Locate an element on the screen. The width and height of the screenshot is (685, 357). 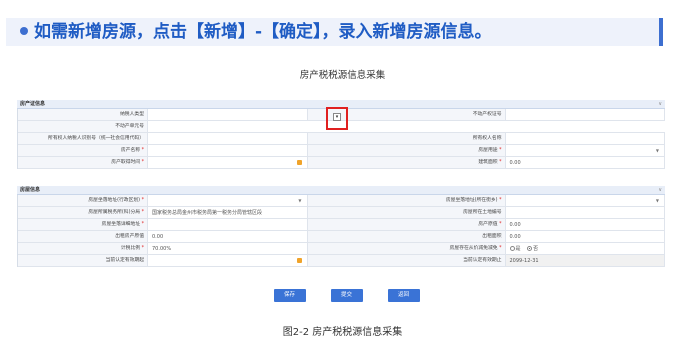
instruction-banner: 如需新增房源，点击【新增】-【确定】，录入新增房源信息。 is located at coordinates (334, 32).